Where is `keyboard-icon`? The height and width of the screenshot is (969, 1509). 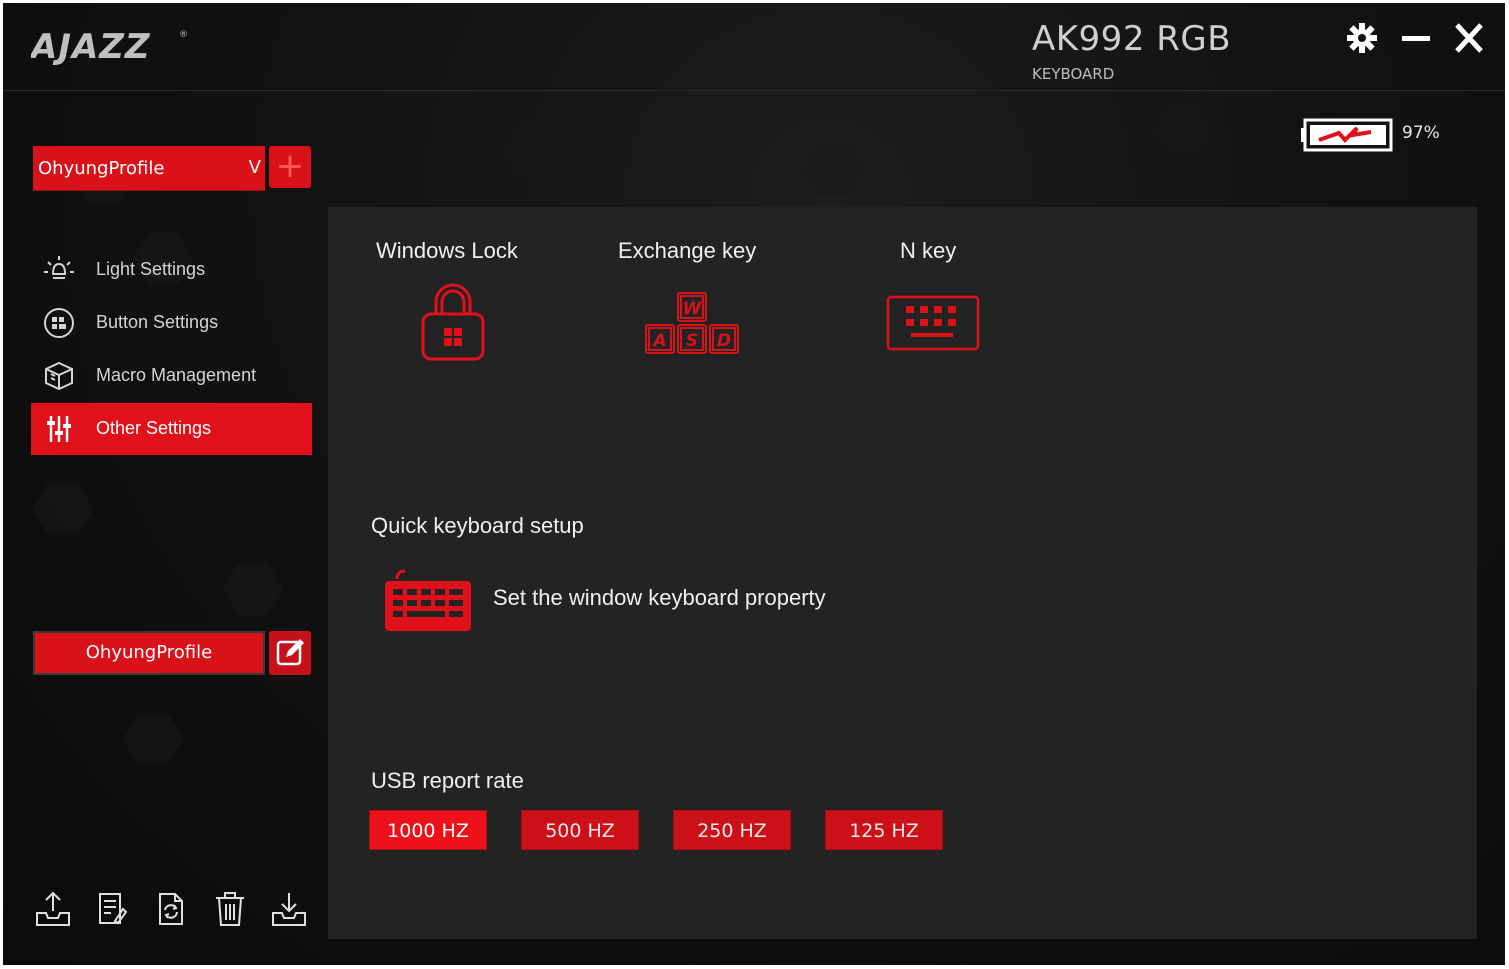
keyboard-icon is located at coordinates (933, 323).